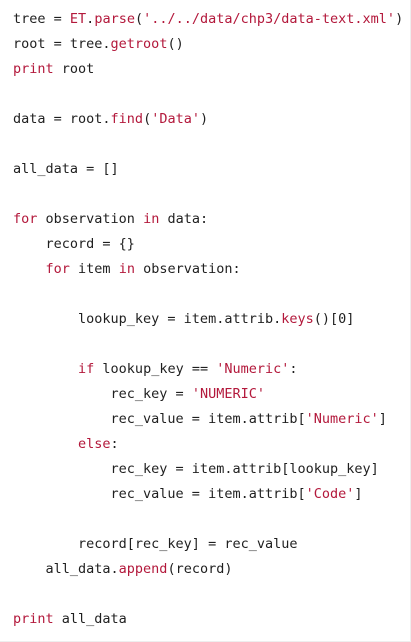 The image size is (411, 642). What do you see at coordinates (175, 119) in the screenshot?
I see `code-token-string: 'Data'` at bounding box center [175, 119].